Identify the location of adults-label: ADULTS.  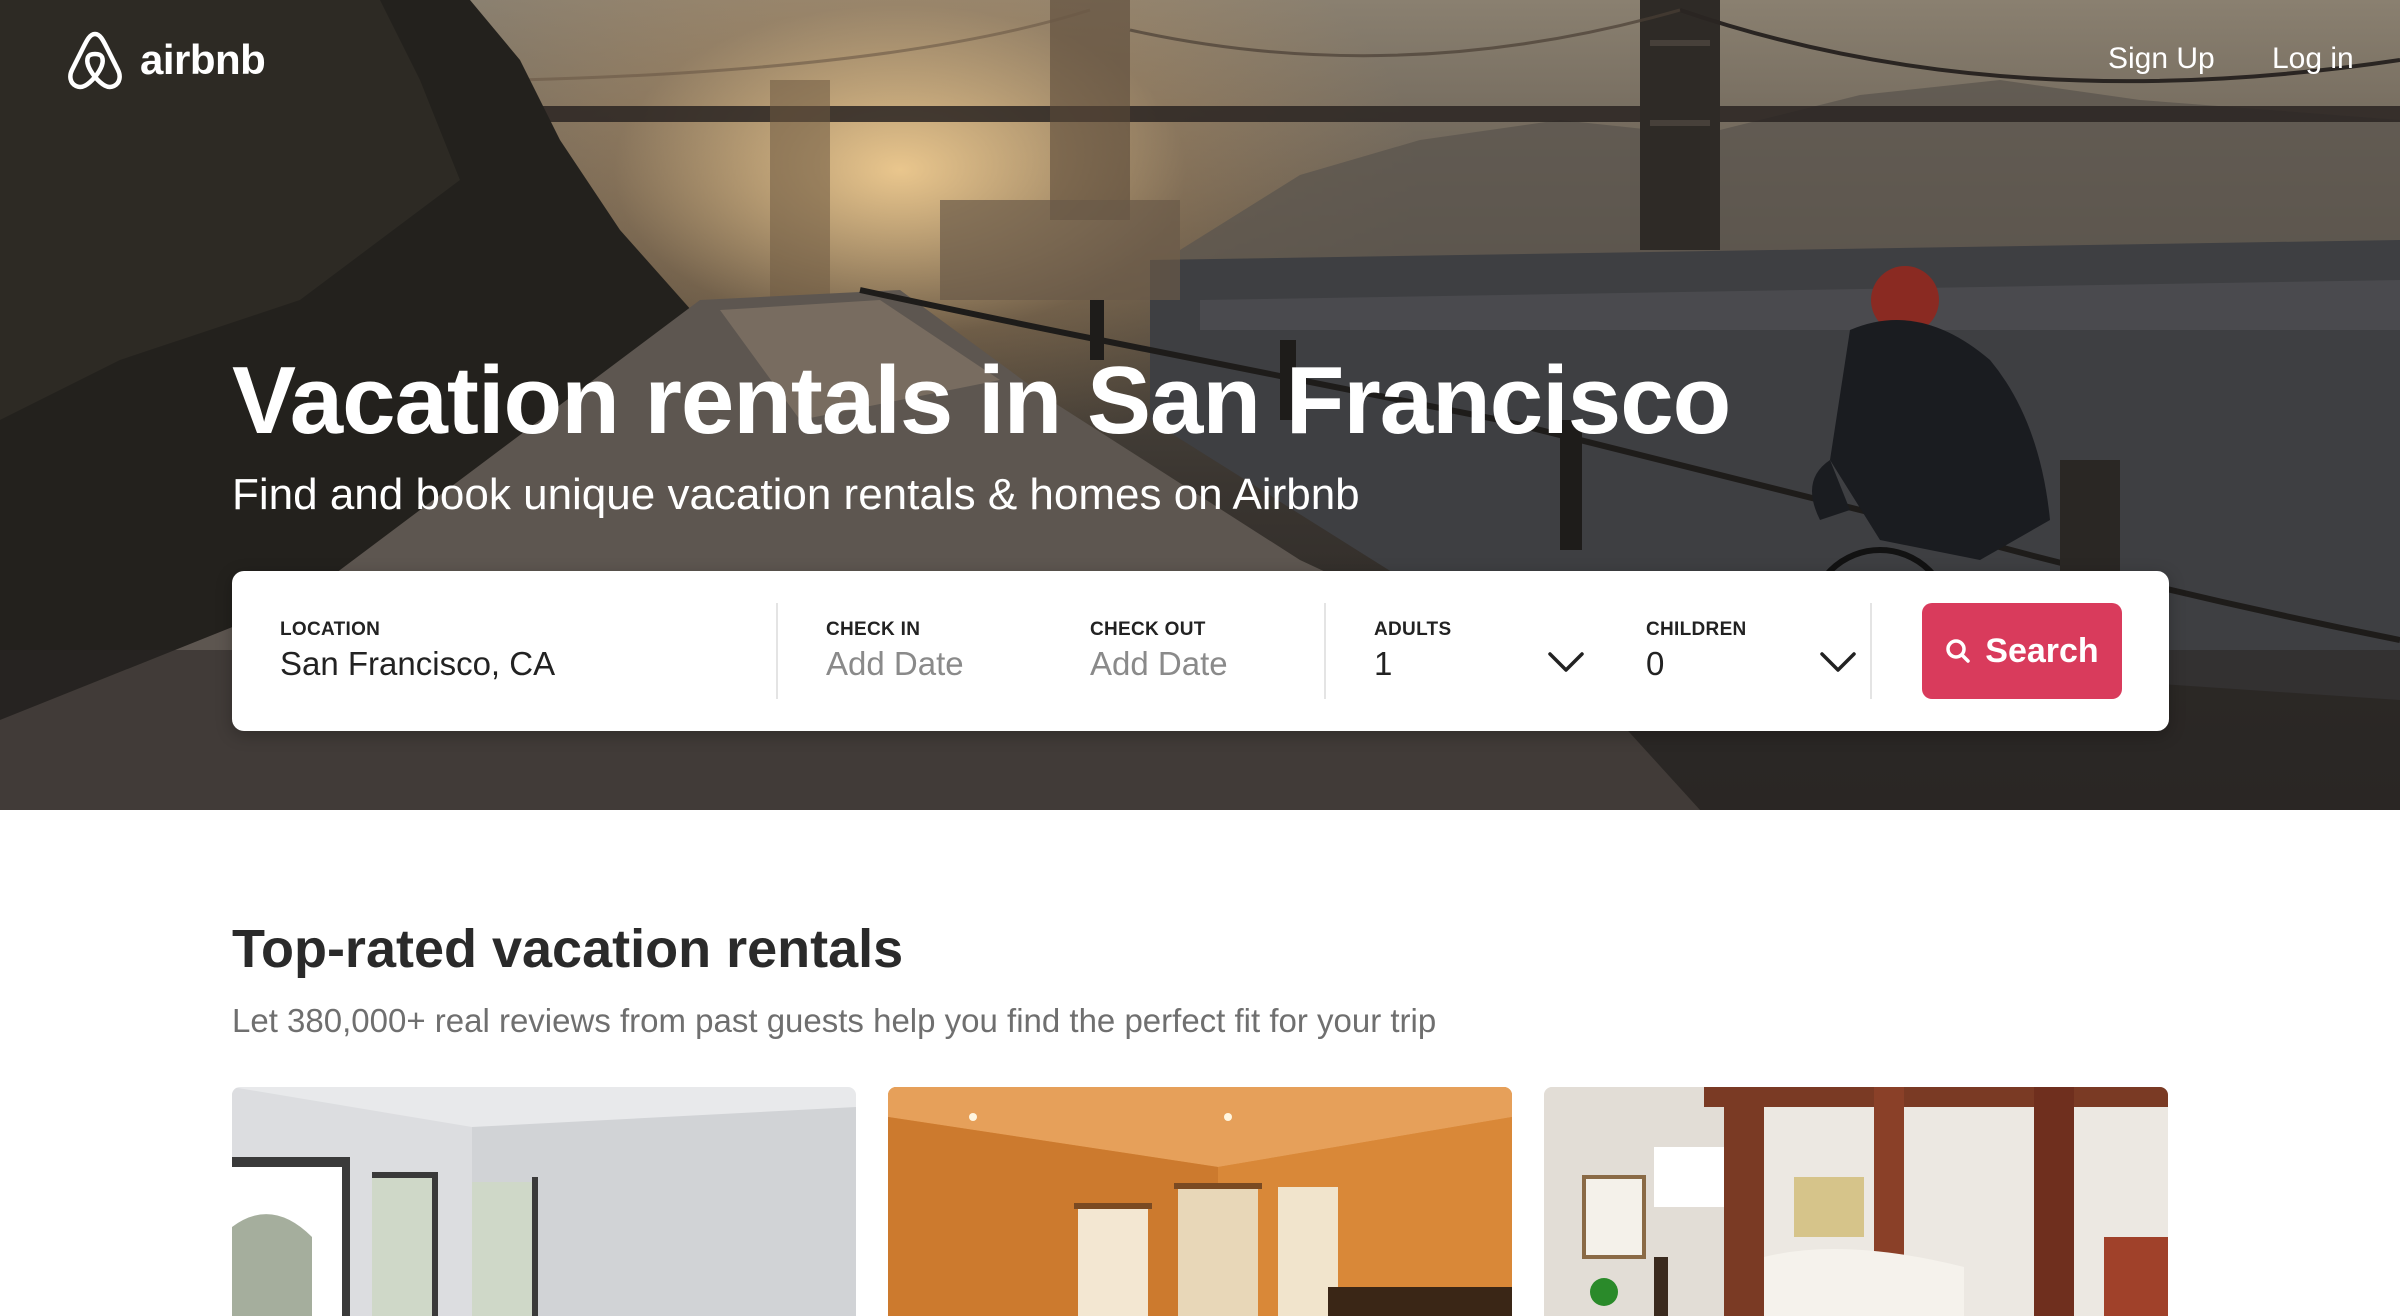
(1413, 629).